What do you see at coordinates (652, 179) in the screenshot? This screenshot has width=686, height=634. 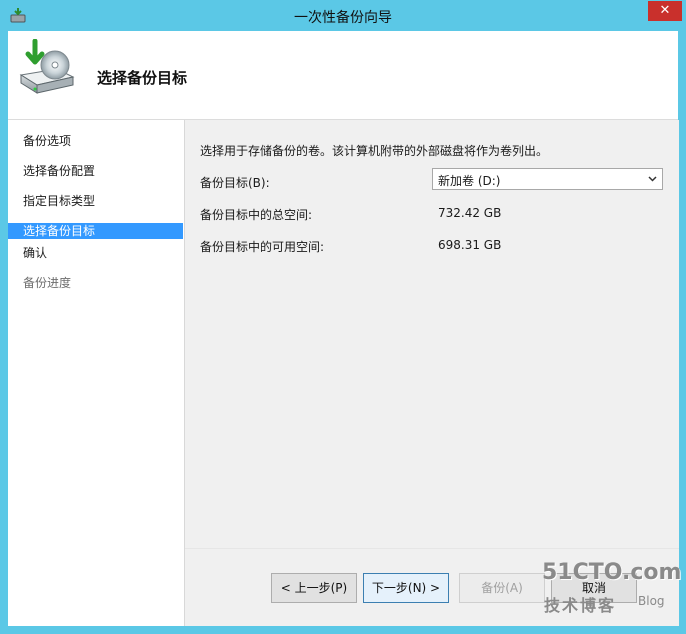 I see `chevron-down-icon` at bounding box center [652, 179].